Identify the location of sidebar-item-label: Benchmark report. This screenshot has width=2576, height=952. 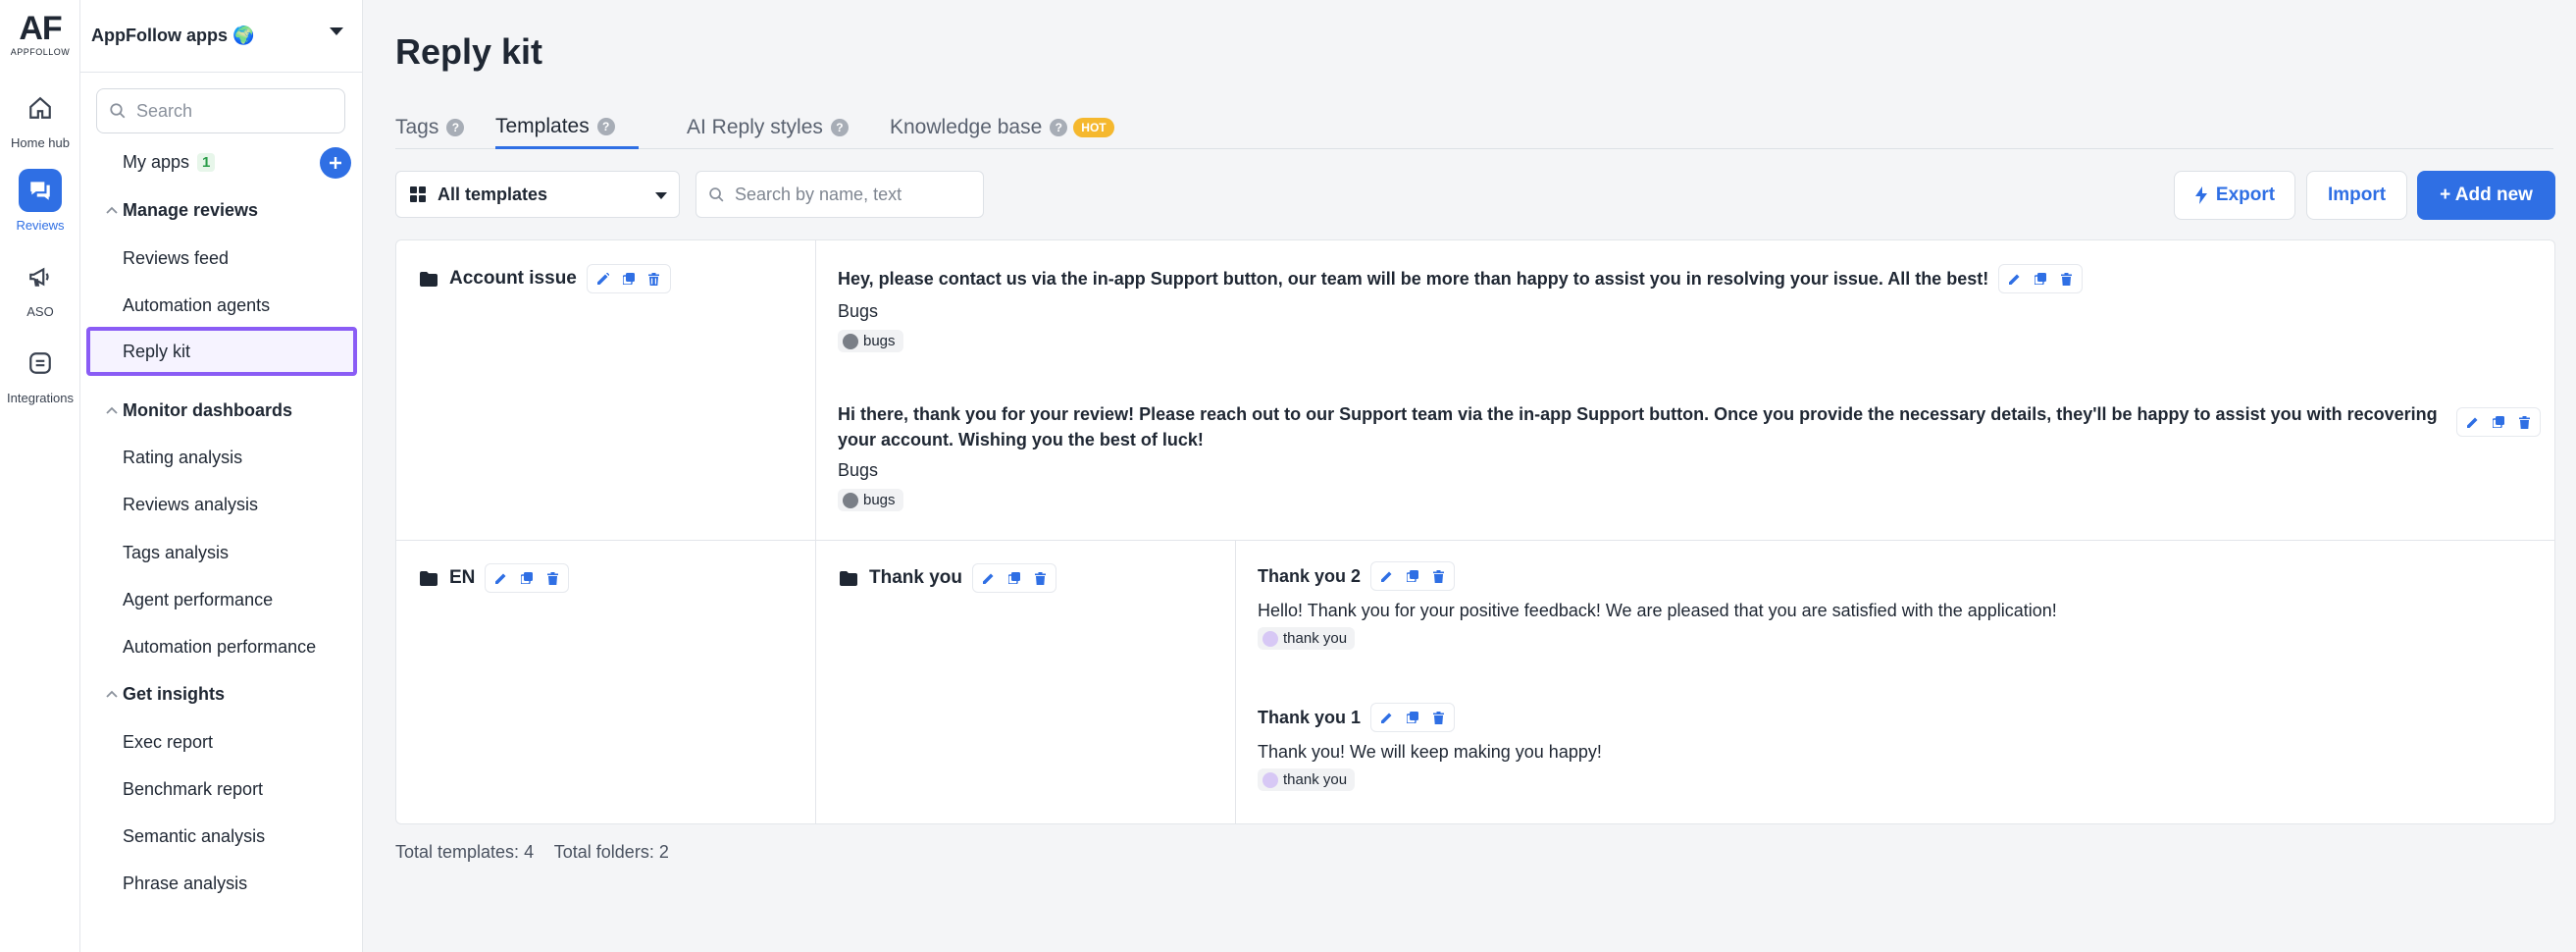
(193, 788).